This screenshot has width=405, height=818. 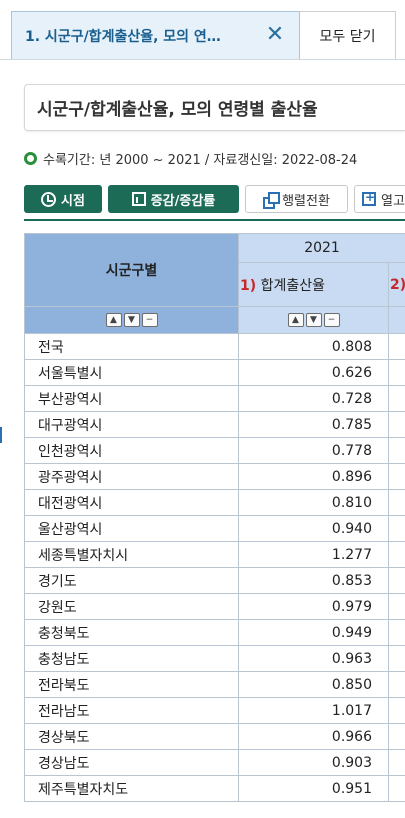 I want to click on meta-info: 수록기간: 년 2000 ~ 2021 / 자료갱신일: 2022-08-24, so click(x=214, y=158).